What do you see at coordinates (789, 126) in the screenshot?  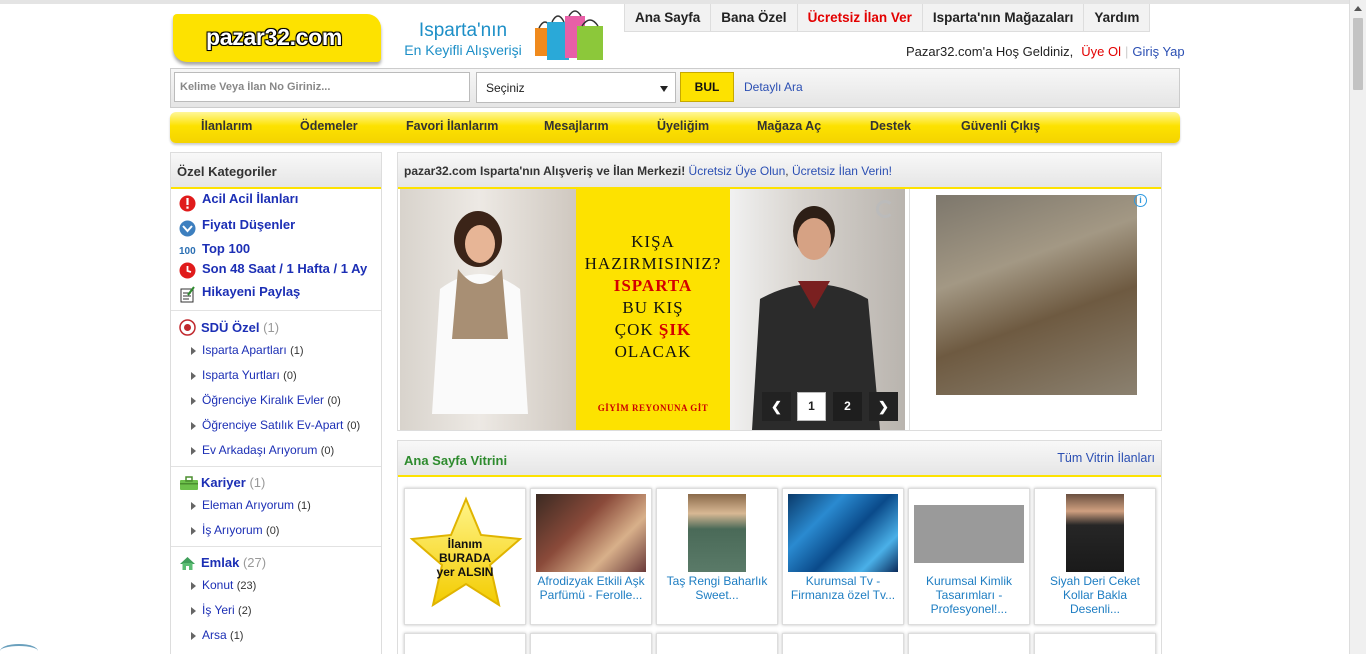 I see `menu-magaza-ac: Mağaza Aç` at bounding box center [789, 126].